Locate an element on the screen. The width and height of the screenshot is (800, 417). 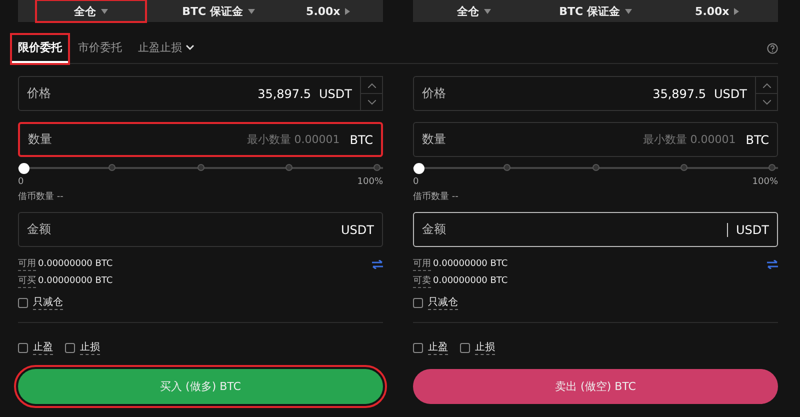
order-type-tab: 限价委托 is located at coordinates (40, 48).